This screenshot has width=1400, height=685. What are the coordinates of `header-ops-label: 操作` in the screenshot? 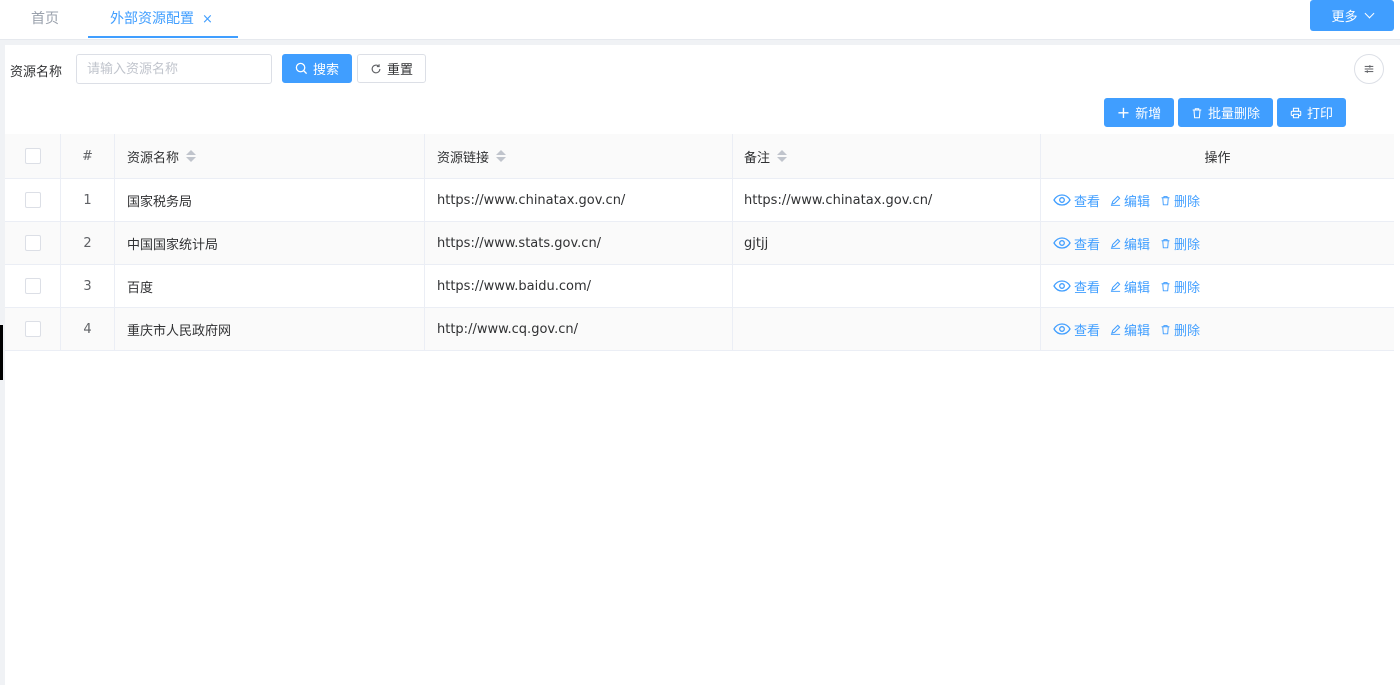 It's located at (1217, 158).